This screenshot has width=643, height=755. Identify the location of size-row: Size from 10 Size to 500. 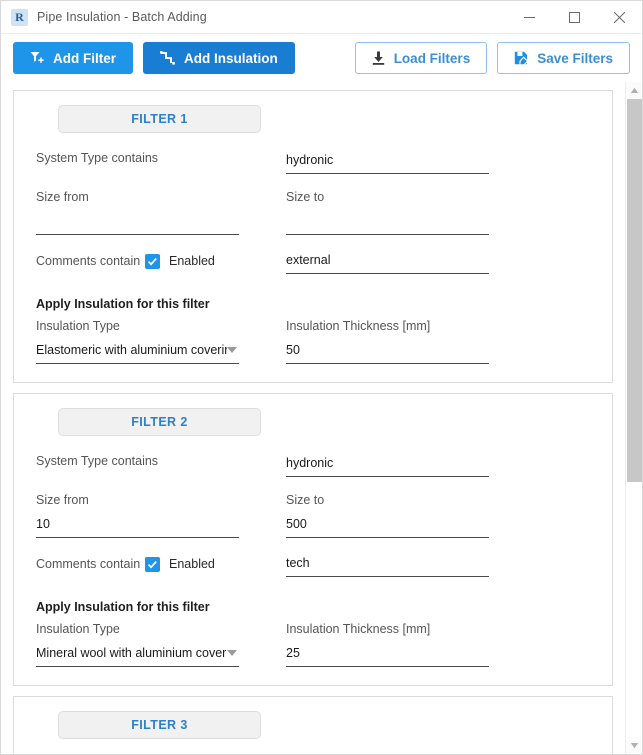
(313, 513).